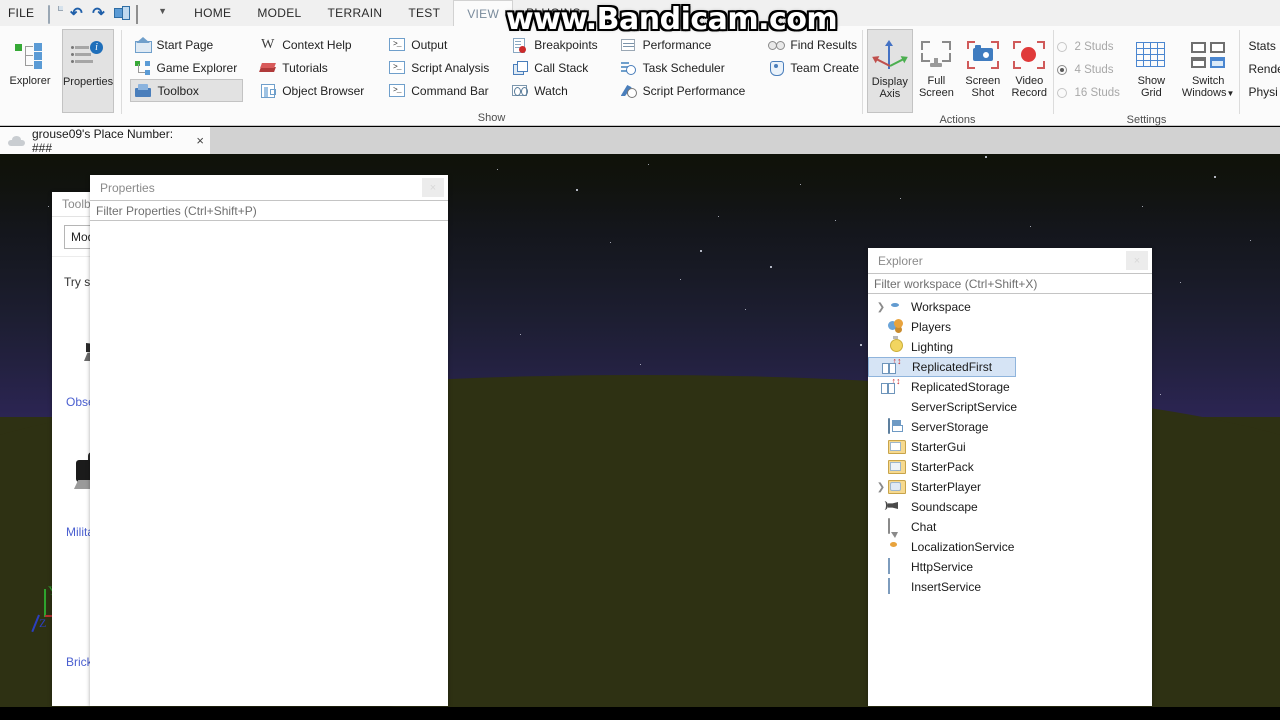 This screenshot has height=720, width=1280. Describe the element at coordinates (983, 71) in the screenshot. I see `screen-shot-button: Screen Shot` at that location.